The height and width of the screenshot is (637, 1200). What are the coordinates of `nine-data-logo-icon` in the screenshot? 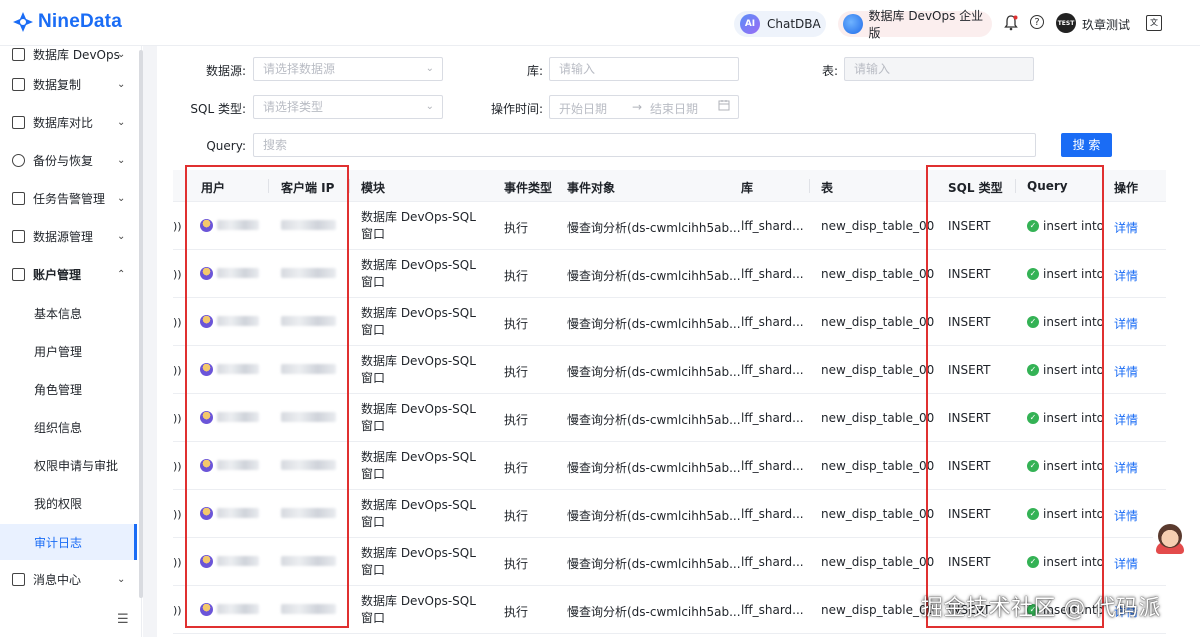 It's located at (23, 22).